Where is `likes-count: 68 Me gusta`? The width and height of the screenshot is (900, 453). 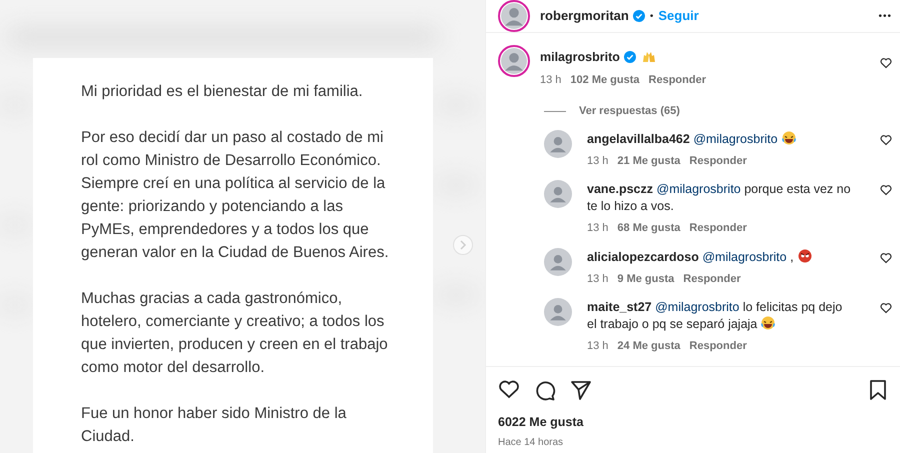 likes-count: 68 Me gusta is located at coordinates (648, 228).